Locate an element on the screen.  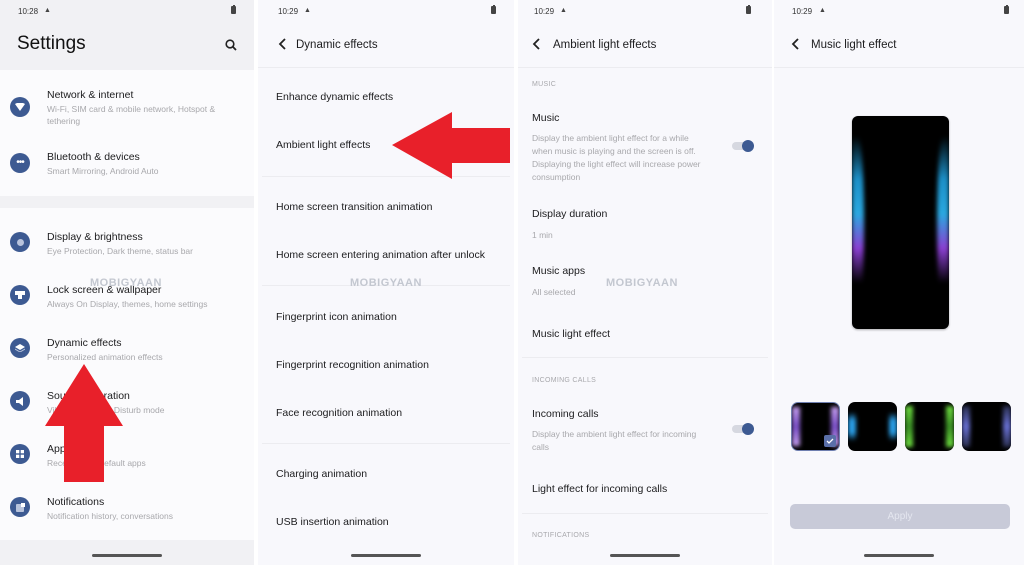
settings-item-label: Dynamic effects is located at coordinates (84, 343).